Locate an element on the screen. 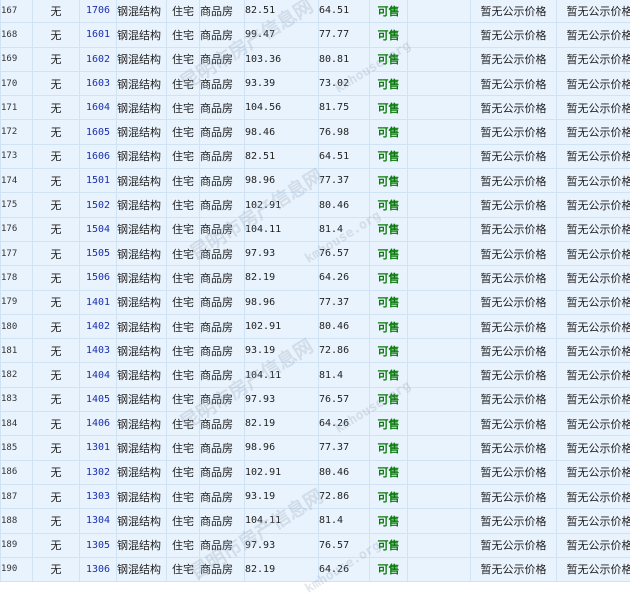 The width and height of the screenshot is (630, 597). row-number: 177 is located at coordinates (16, 253).